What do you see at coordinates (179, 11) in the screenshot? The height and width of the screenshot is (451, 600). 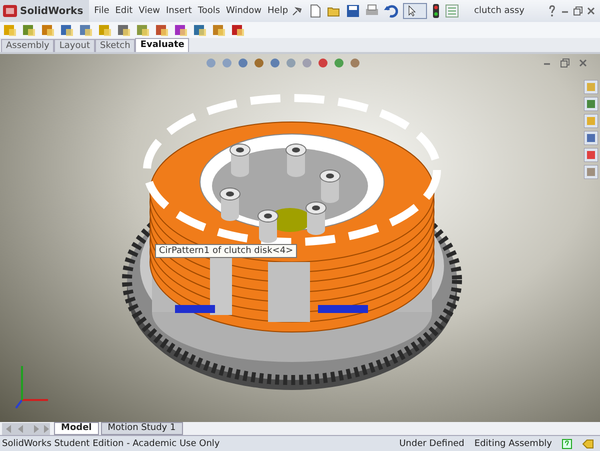 I see `menu-item: Insert` at bounding box center [179, 11].